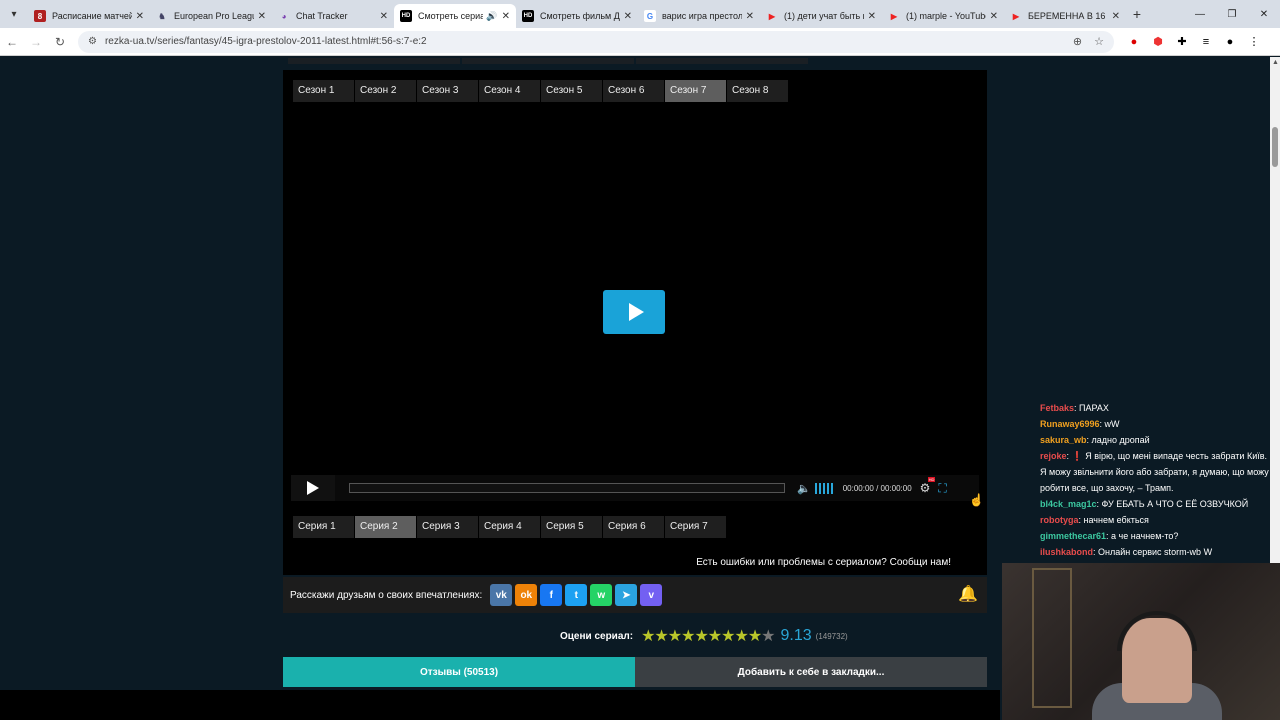 This screenshot has width=1280, height=720. I want to click on reload-button: ↻, so click(60, 42).